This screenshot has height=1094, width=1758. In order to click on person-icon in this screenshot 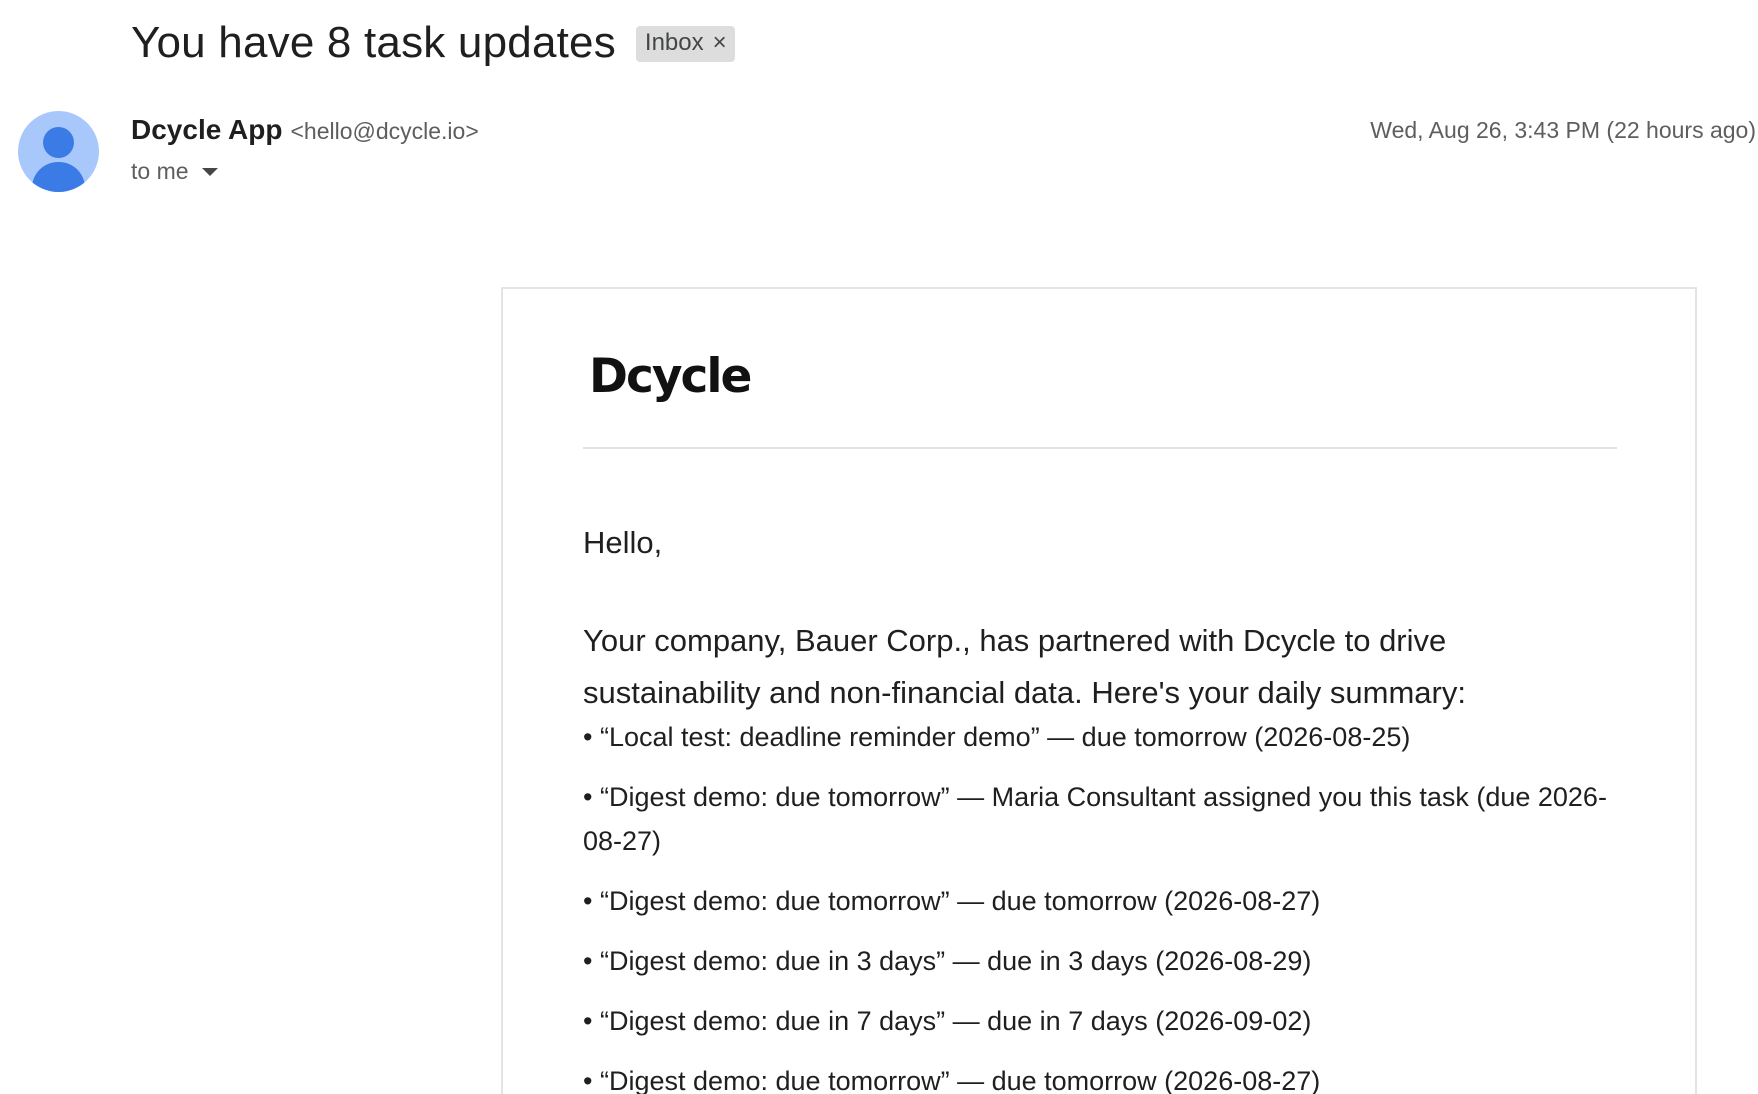, I will do `click(58, 142)`.